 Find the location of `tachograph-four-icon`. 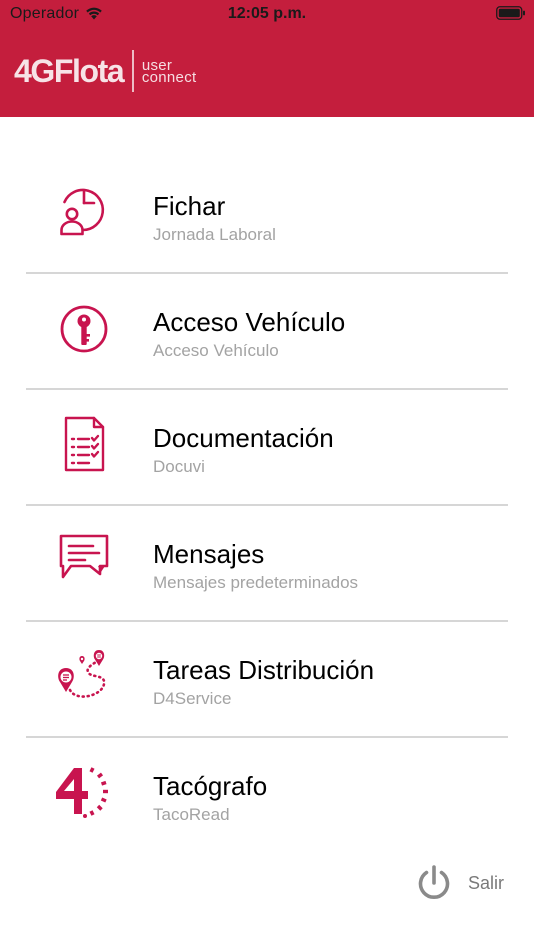

tachograph-four-icon is located at coordinates (82, 792).